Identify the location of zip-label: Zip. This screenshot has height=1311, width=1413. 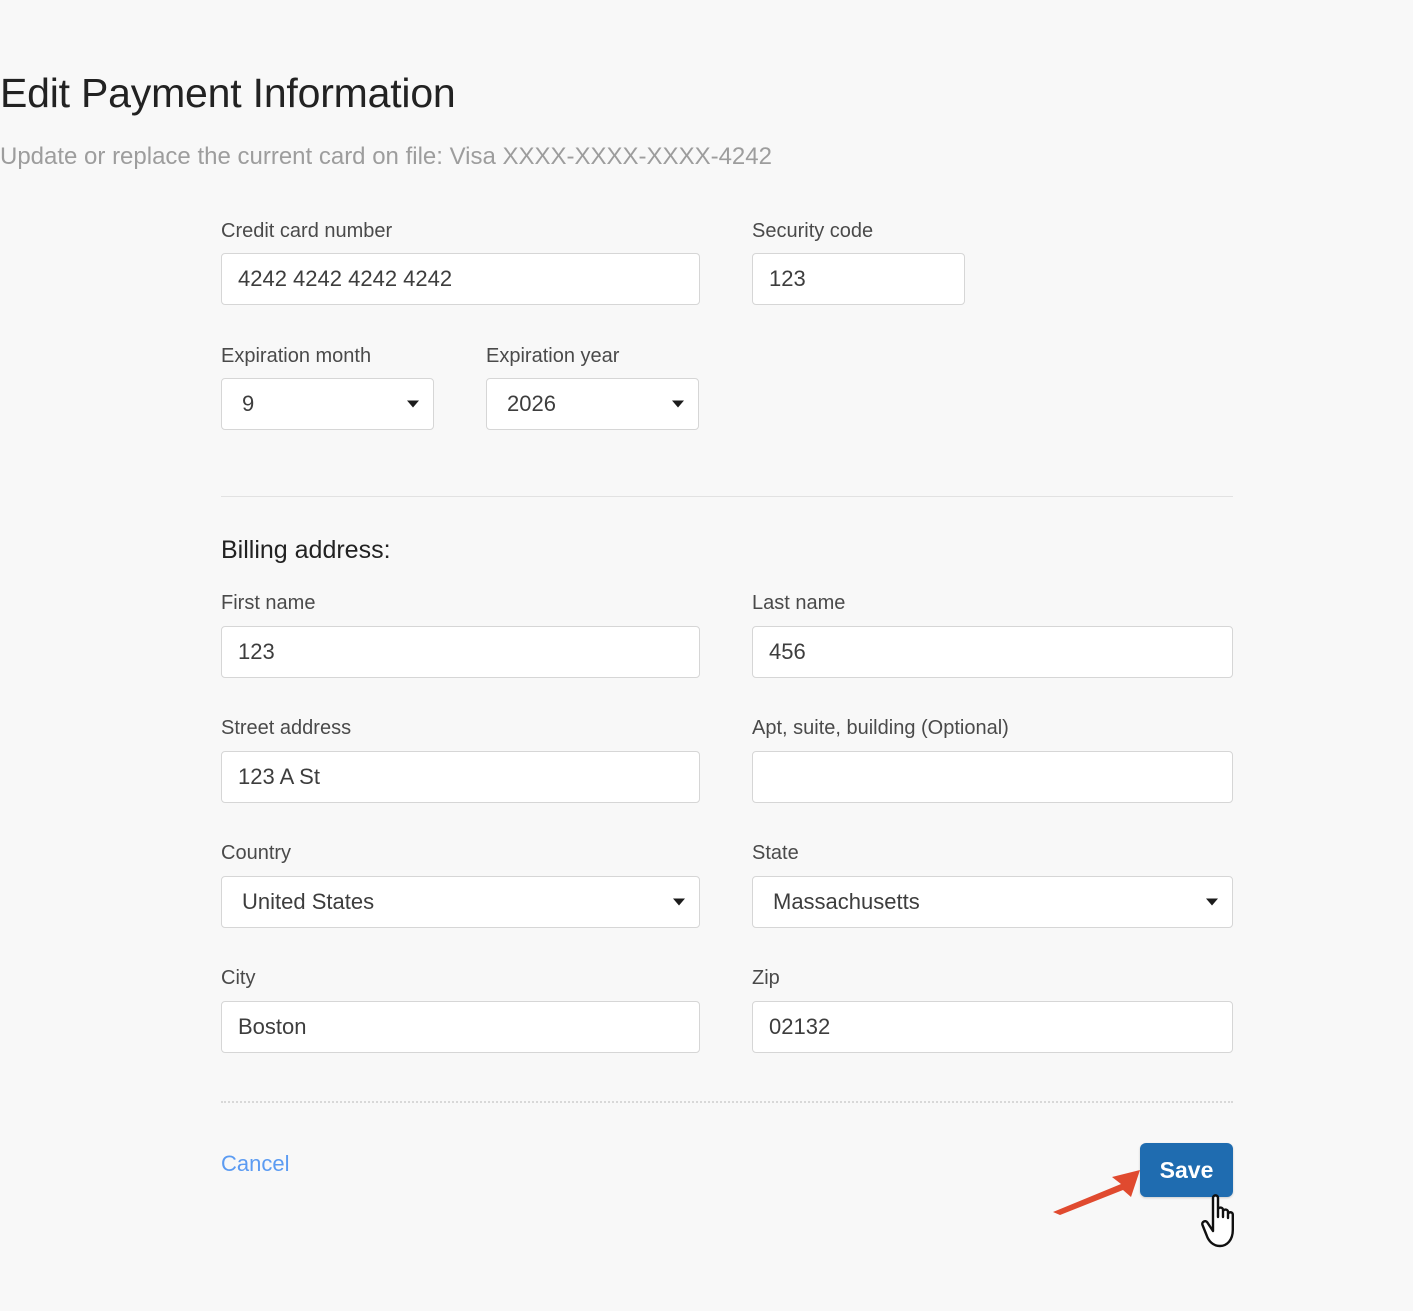
(766, 978).